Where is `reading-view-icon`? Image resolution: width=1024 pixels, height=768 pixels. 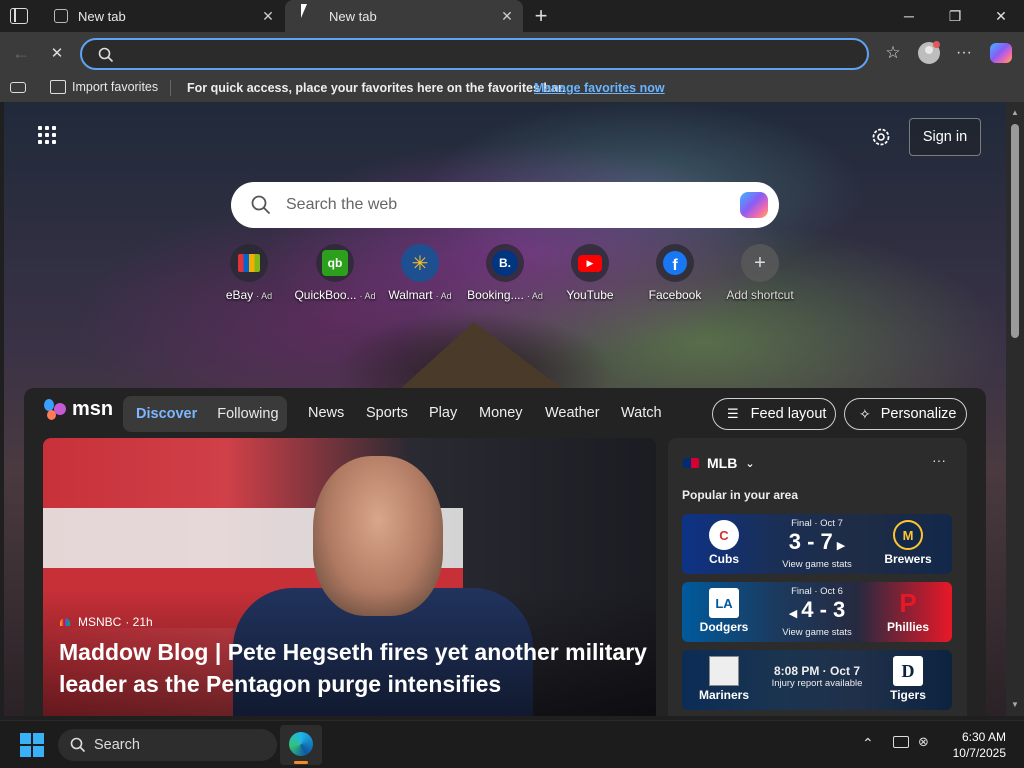
reading-view-icon is located at coordinates (18, 87).